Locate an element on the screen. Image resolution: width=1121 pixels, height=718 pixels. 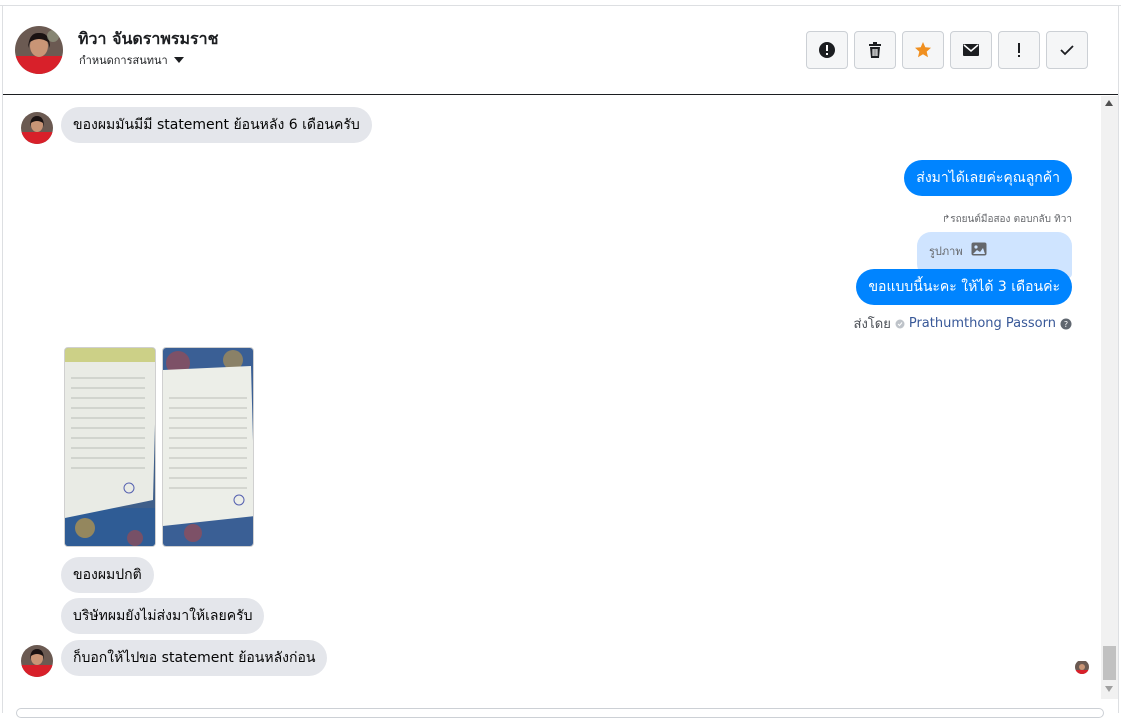
contact-avatar is located at coordinates (39, 50).